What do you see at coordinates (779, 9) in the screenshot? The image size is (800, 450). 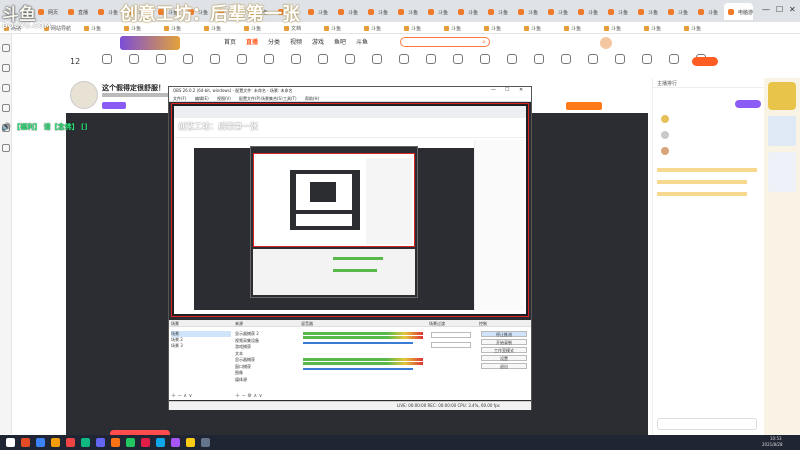 I see `maximize-icon: ☐` at bounding box center [779, 9].